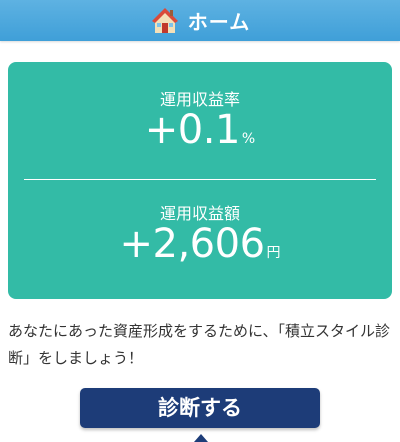  Describe the element at coordinates (192, 130) in the screenshot. I see `yield-rate-value: +0.1` at that location.